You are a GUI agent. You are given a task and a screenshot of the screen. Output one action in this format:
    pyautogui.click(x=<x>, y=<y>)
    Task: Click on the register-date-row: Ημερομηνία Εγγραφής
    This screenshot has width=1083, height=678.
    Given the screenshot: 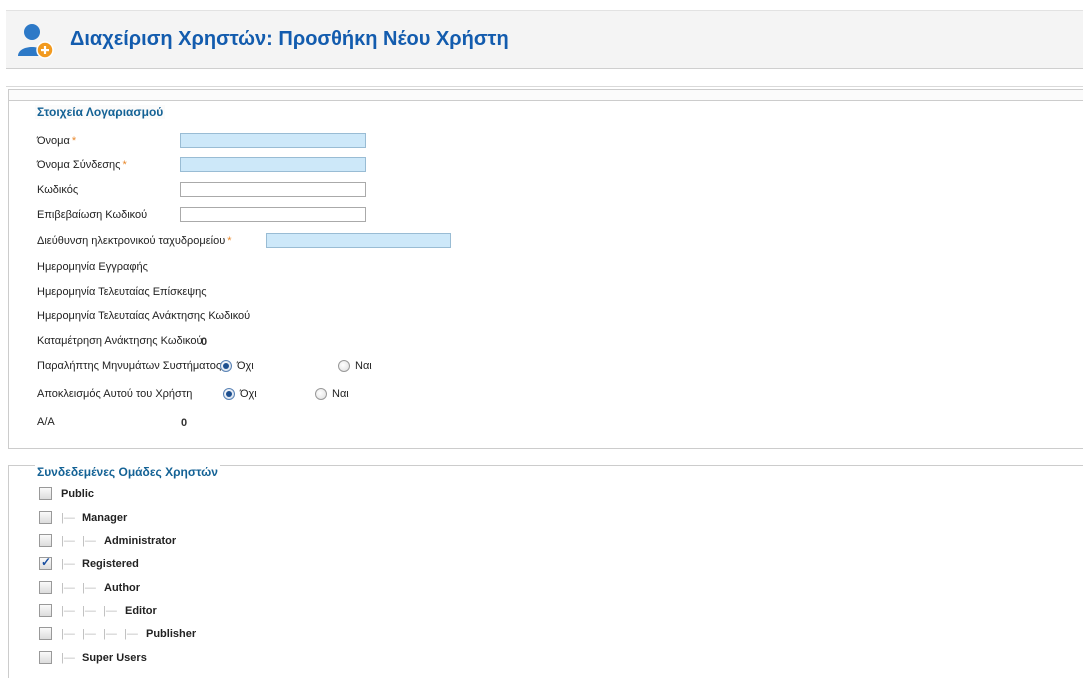 What is the action you would take?
    pyautogui.click(x=92, y=267)
    